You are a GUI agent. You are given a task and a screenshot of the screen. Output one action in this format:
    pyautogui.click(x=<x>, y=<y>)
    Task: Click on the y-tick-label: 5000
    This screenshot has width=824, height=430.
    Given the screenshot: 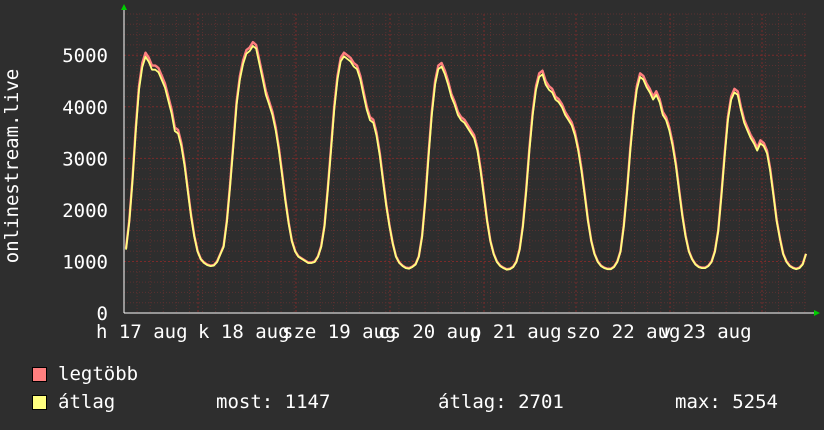 What is the action you would take?
    pyautogui.click(x=85, y=56)
    